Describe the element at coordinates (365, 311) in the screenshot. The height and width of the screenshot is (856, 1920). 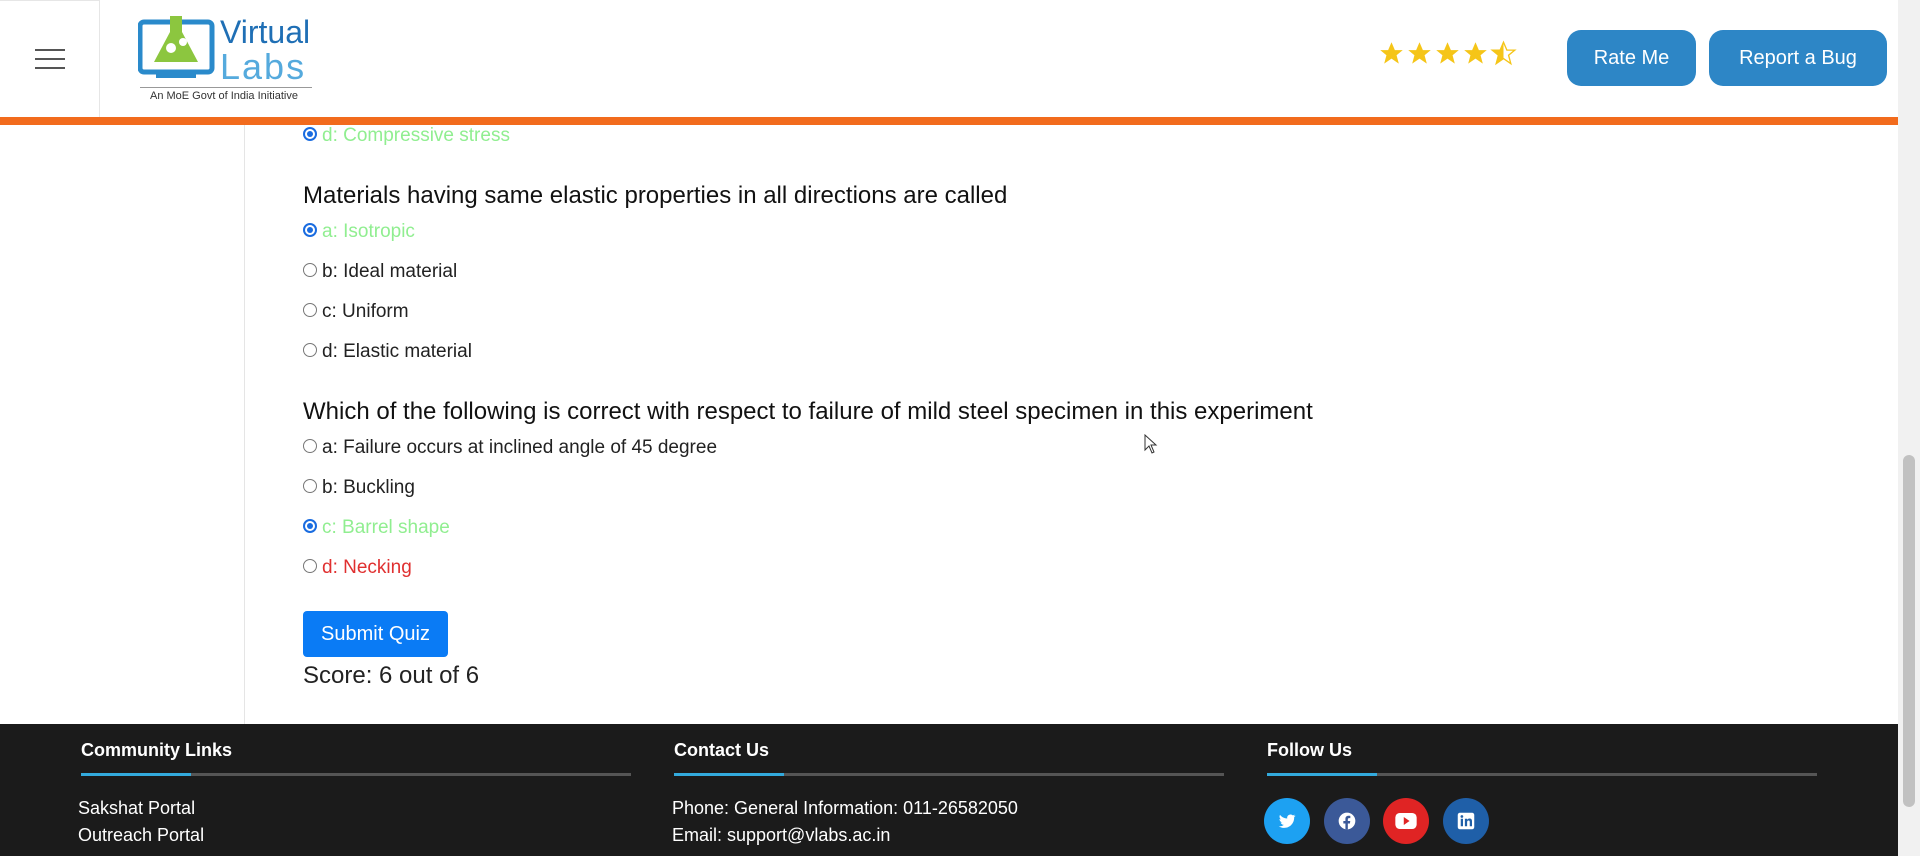
I see `option-label: c: Uniform` at that location.